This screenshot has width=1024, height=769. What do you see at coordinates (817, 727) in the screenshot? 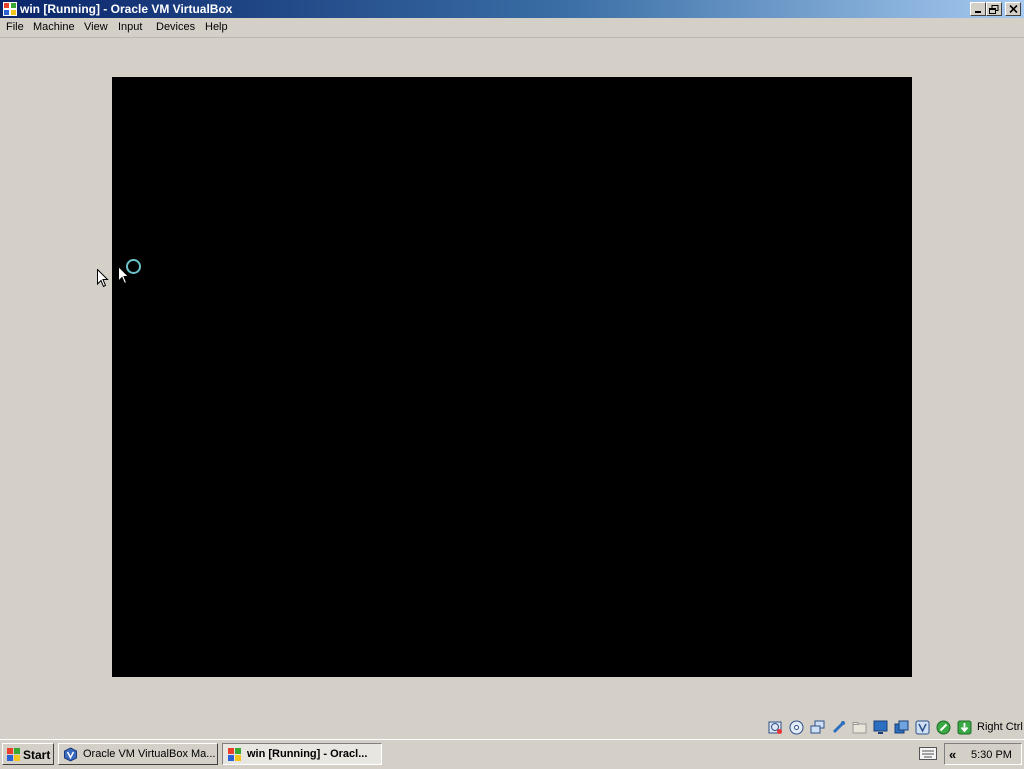
I see `network-icon` at bounding box center [817, 727].